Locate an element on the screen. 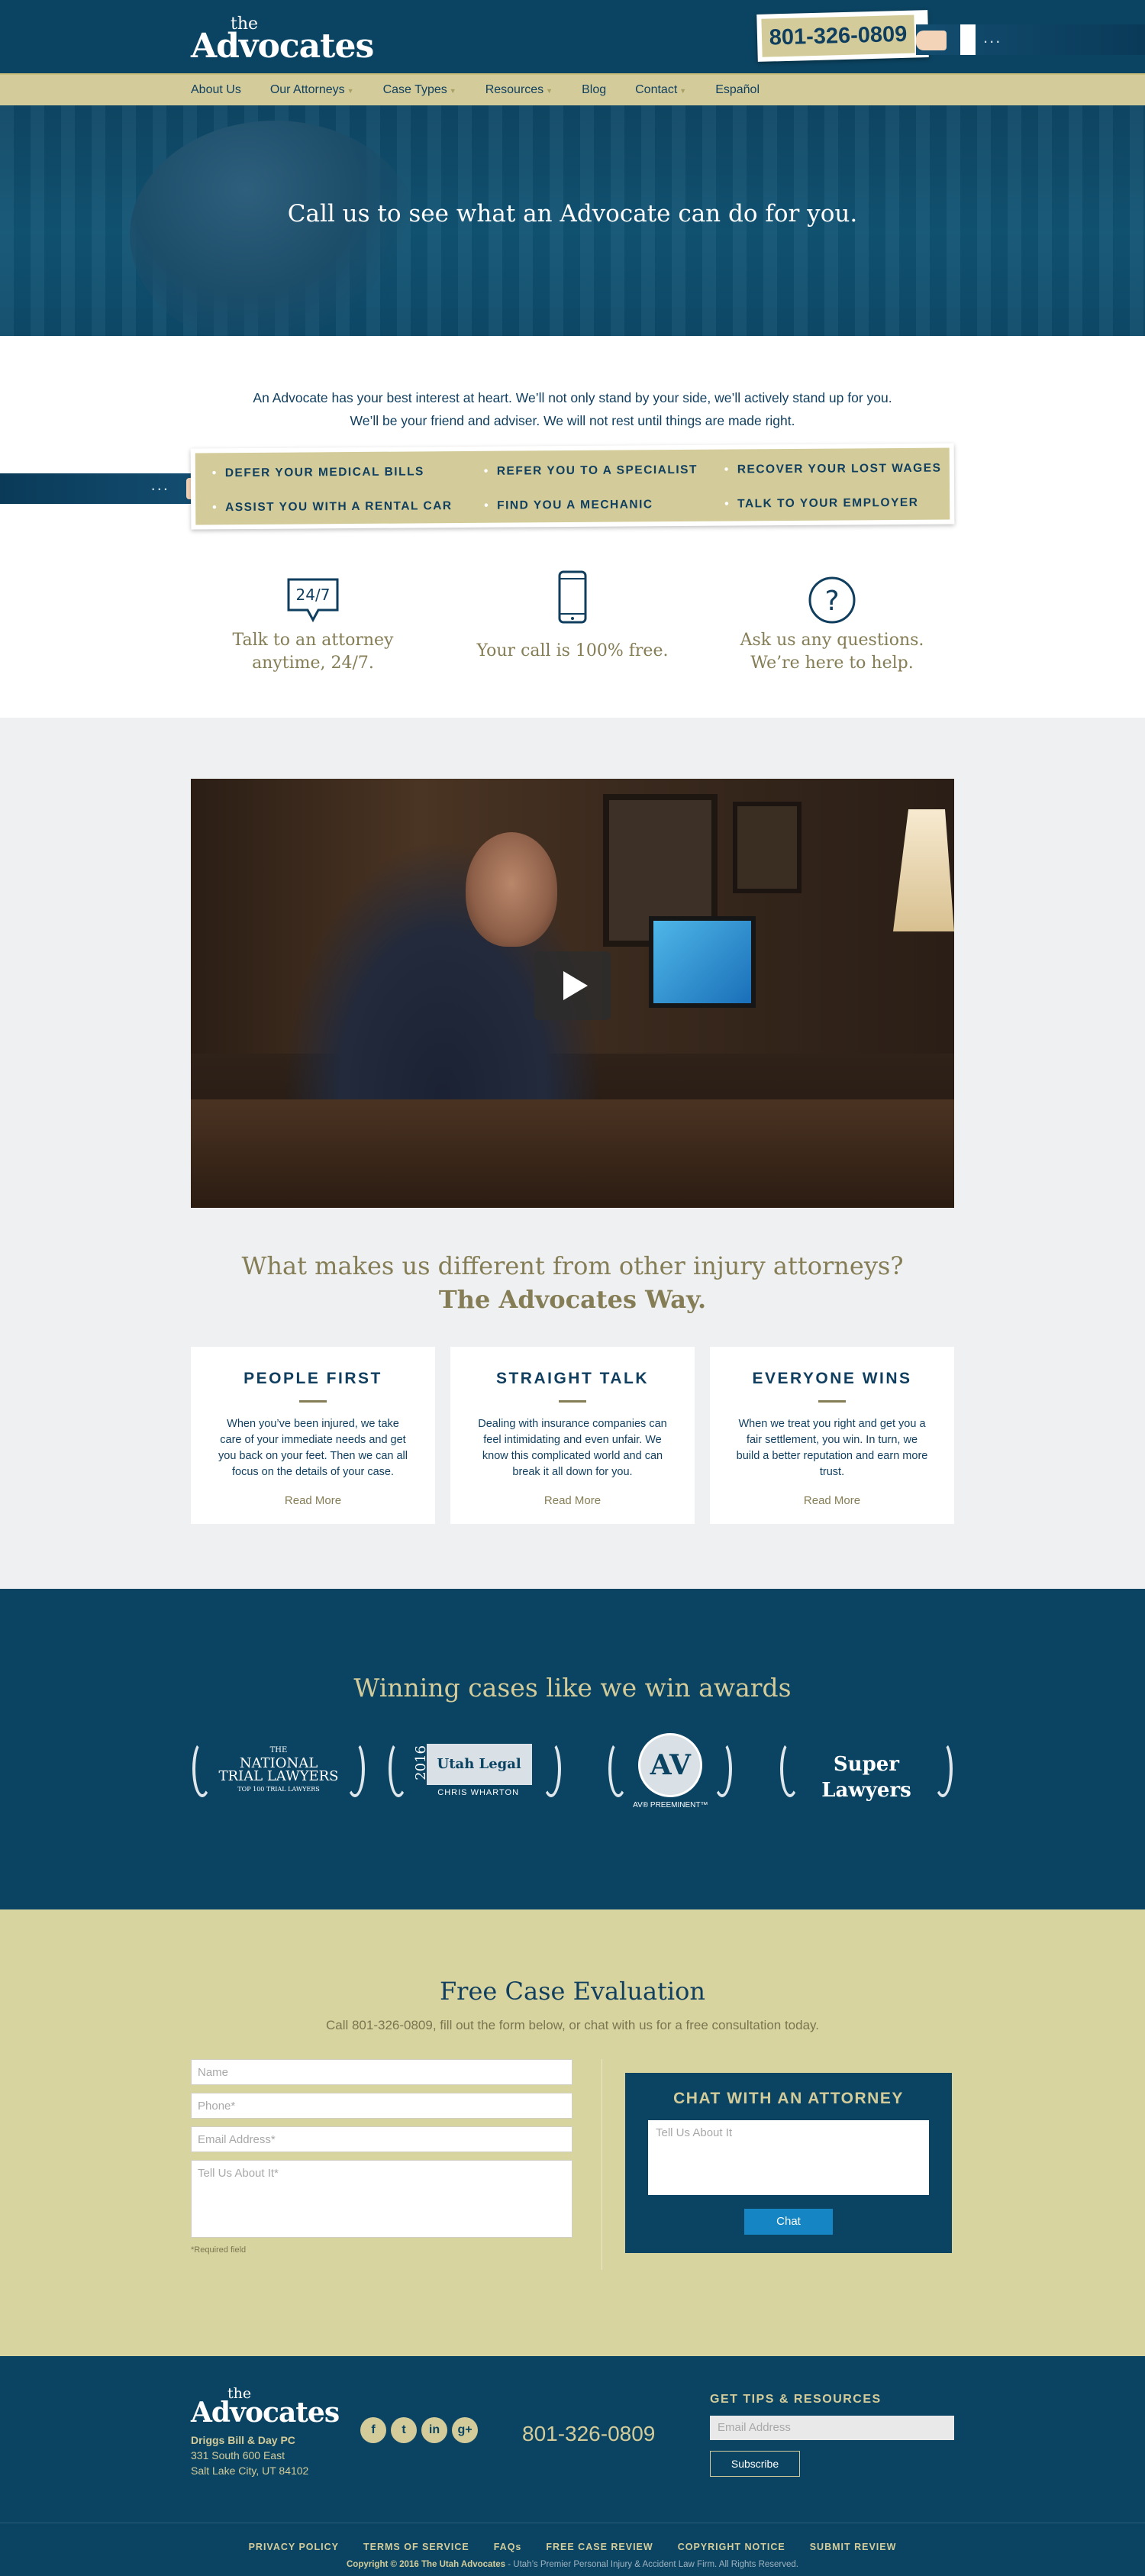 Image resolution: width=1145 pixels, height=2576 pixels. nav-item-label: Blog is located at coordinates (594, 89).